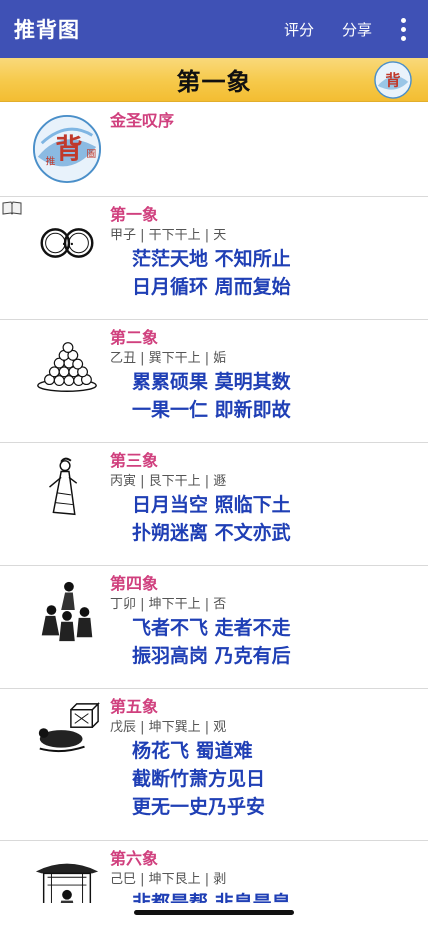  I want to click on verse-line: 非都是帮 非皇是皇, so click(211, 897).